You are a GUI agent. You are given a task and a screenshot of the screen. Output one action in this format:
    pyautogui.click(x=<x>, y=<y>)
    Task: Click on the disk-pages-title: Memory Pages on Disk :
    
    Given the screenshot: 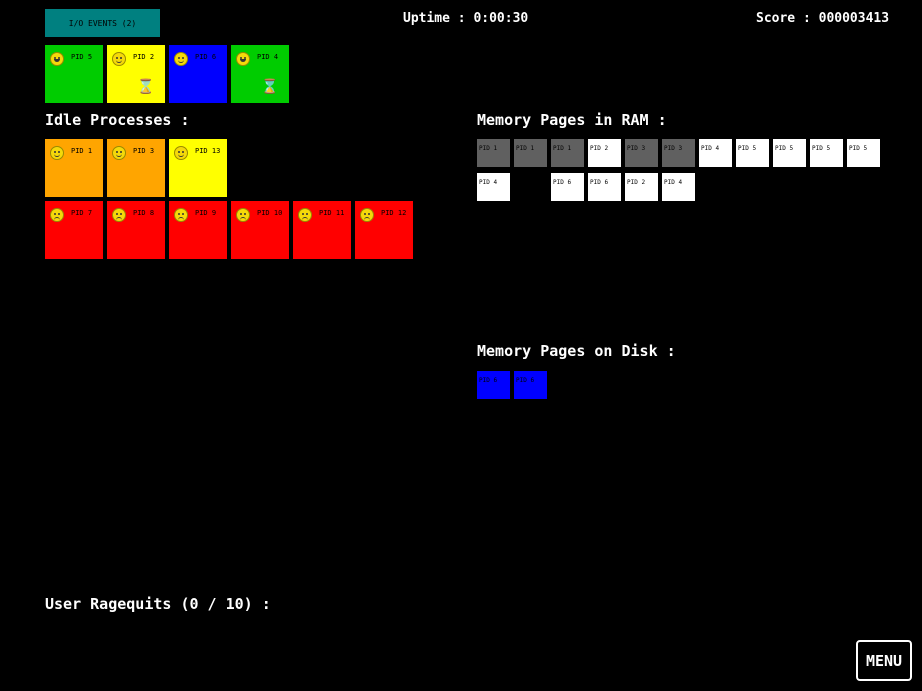 What is the action you would take?
    pyautogui.click(x=576, y=351)
    